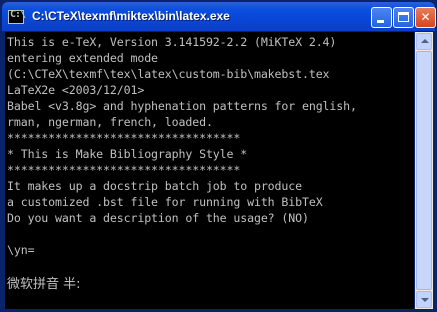 This screenshot has width=437, height=312. I want to click on console-line: LaTeX2e <2003/12/01>, so click(76, 90).